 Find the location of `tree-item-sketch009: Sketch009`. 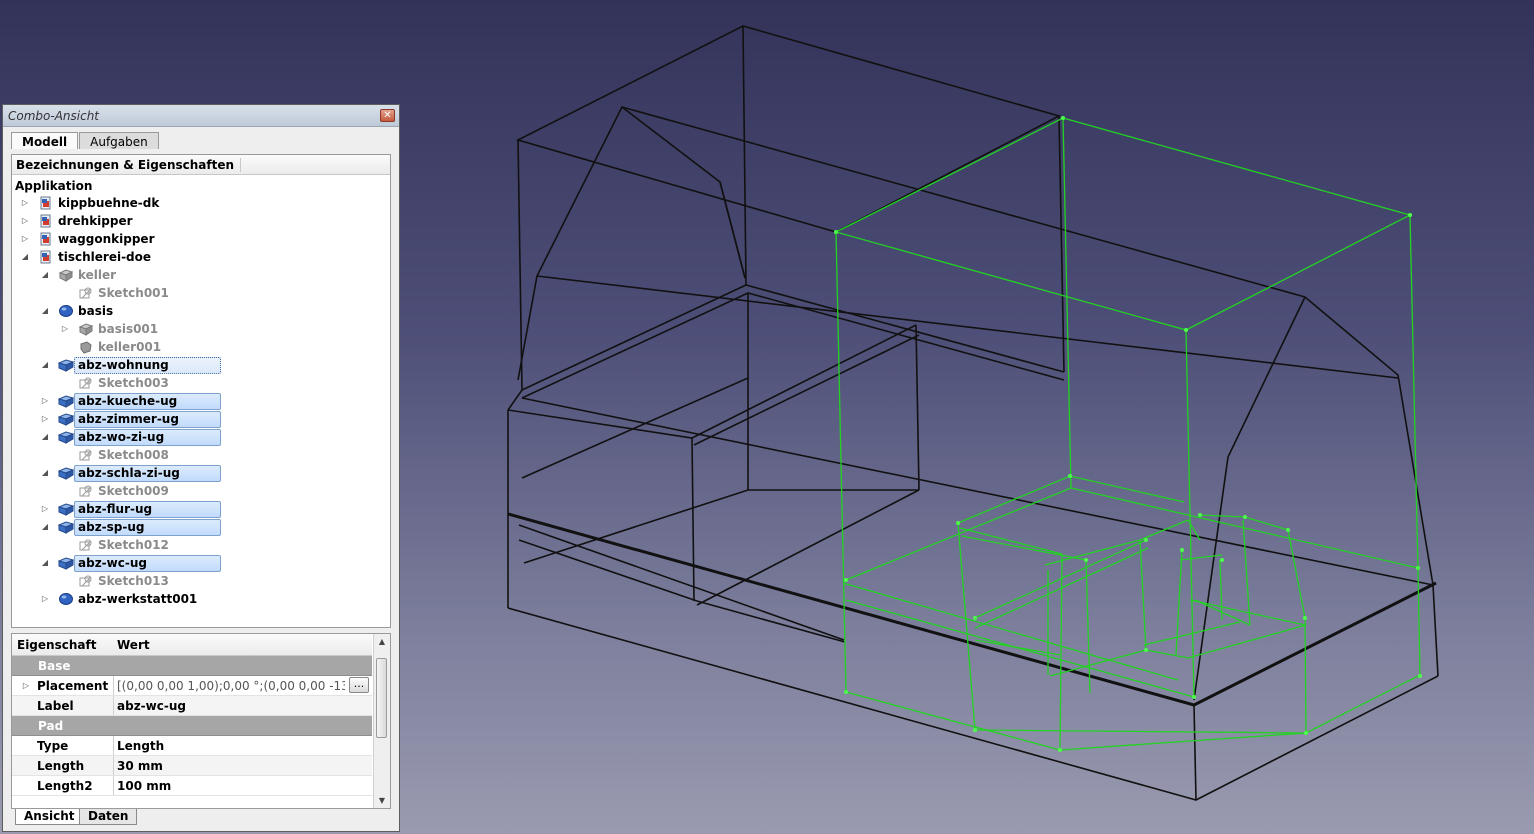

tree-item-sketch009: Sketch009 is located at coordinates (201, 491).